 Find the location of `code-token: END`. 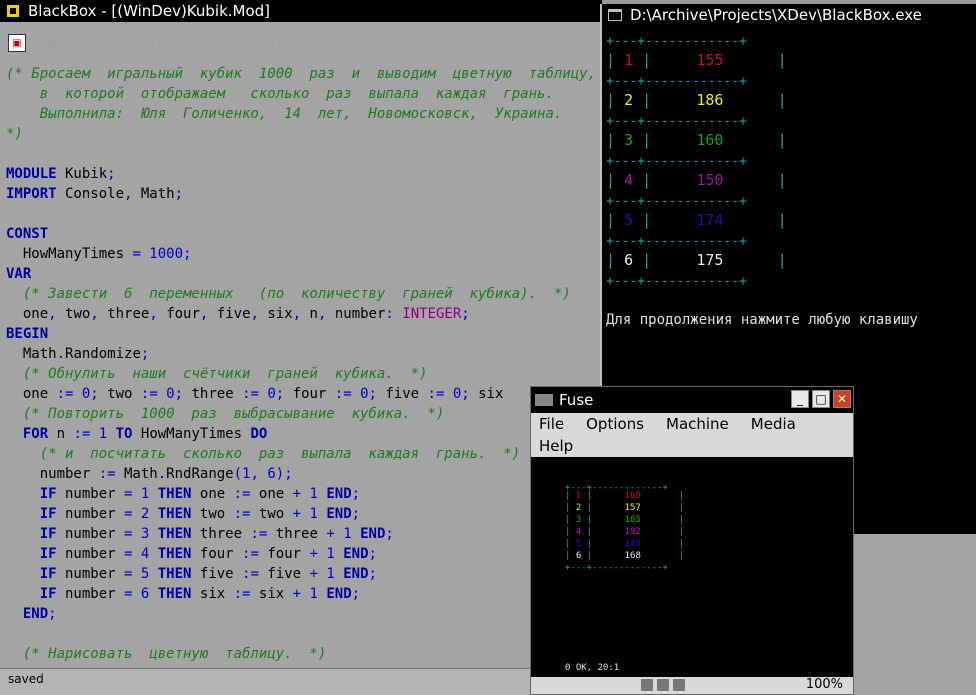

code-token: END is located at coordinates (351, 554).